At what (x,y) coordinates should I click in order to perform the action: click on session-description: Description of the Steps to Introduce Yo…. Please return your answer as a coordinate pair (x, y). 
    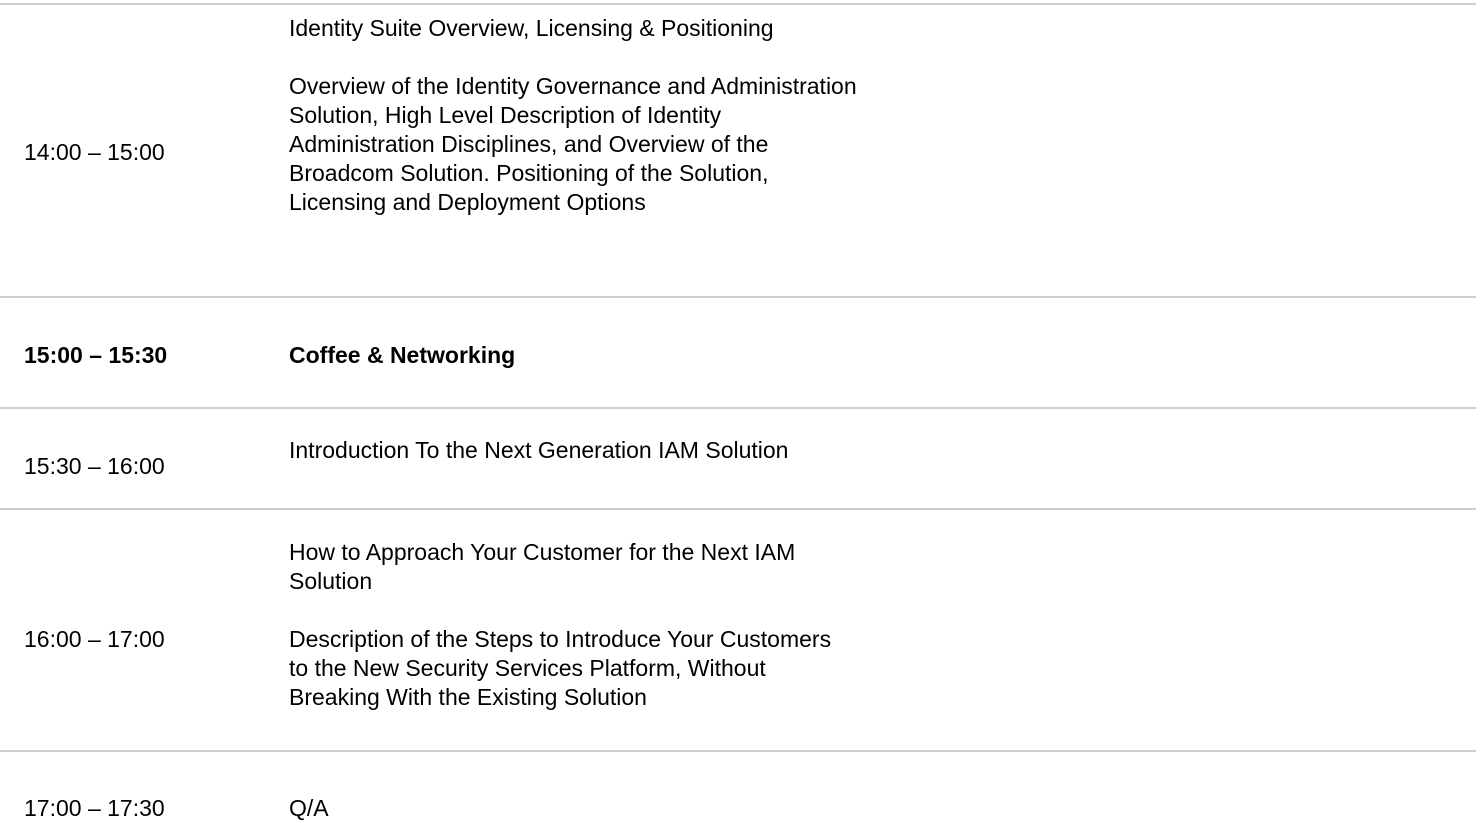
    Looking at the image, I should click on (560, 668).